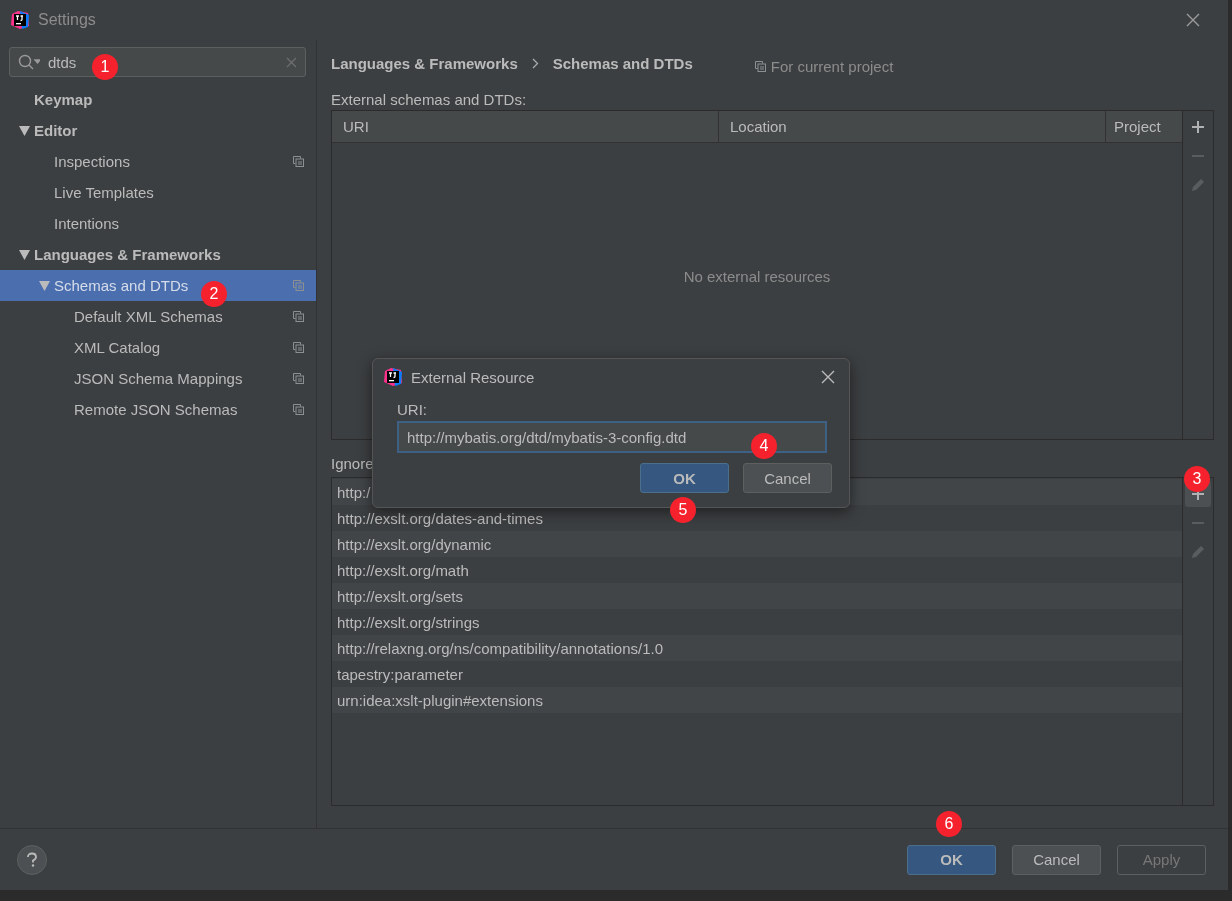 The height and width of the screenshot is (901, 1232). Describe the element at coordinates (440, 518) in the screenshot. I see `table-cell: http://exslt.org/dates-and-times` at that location.